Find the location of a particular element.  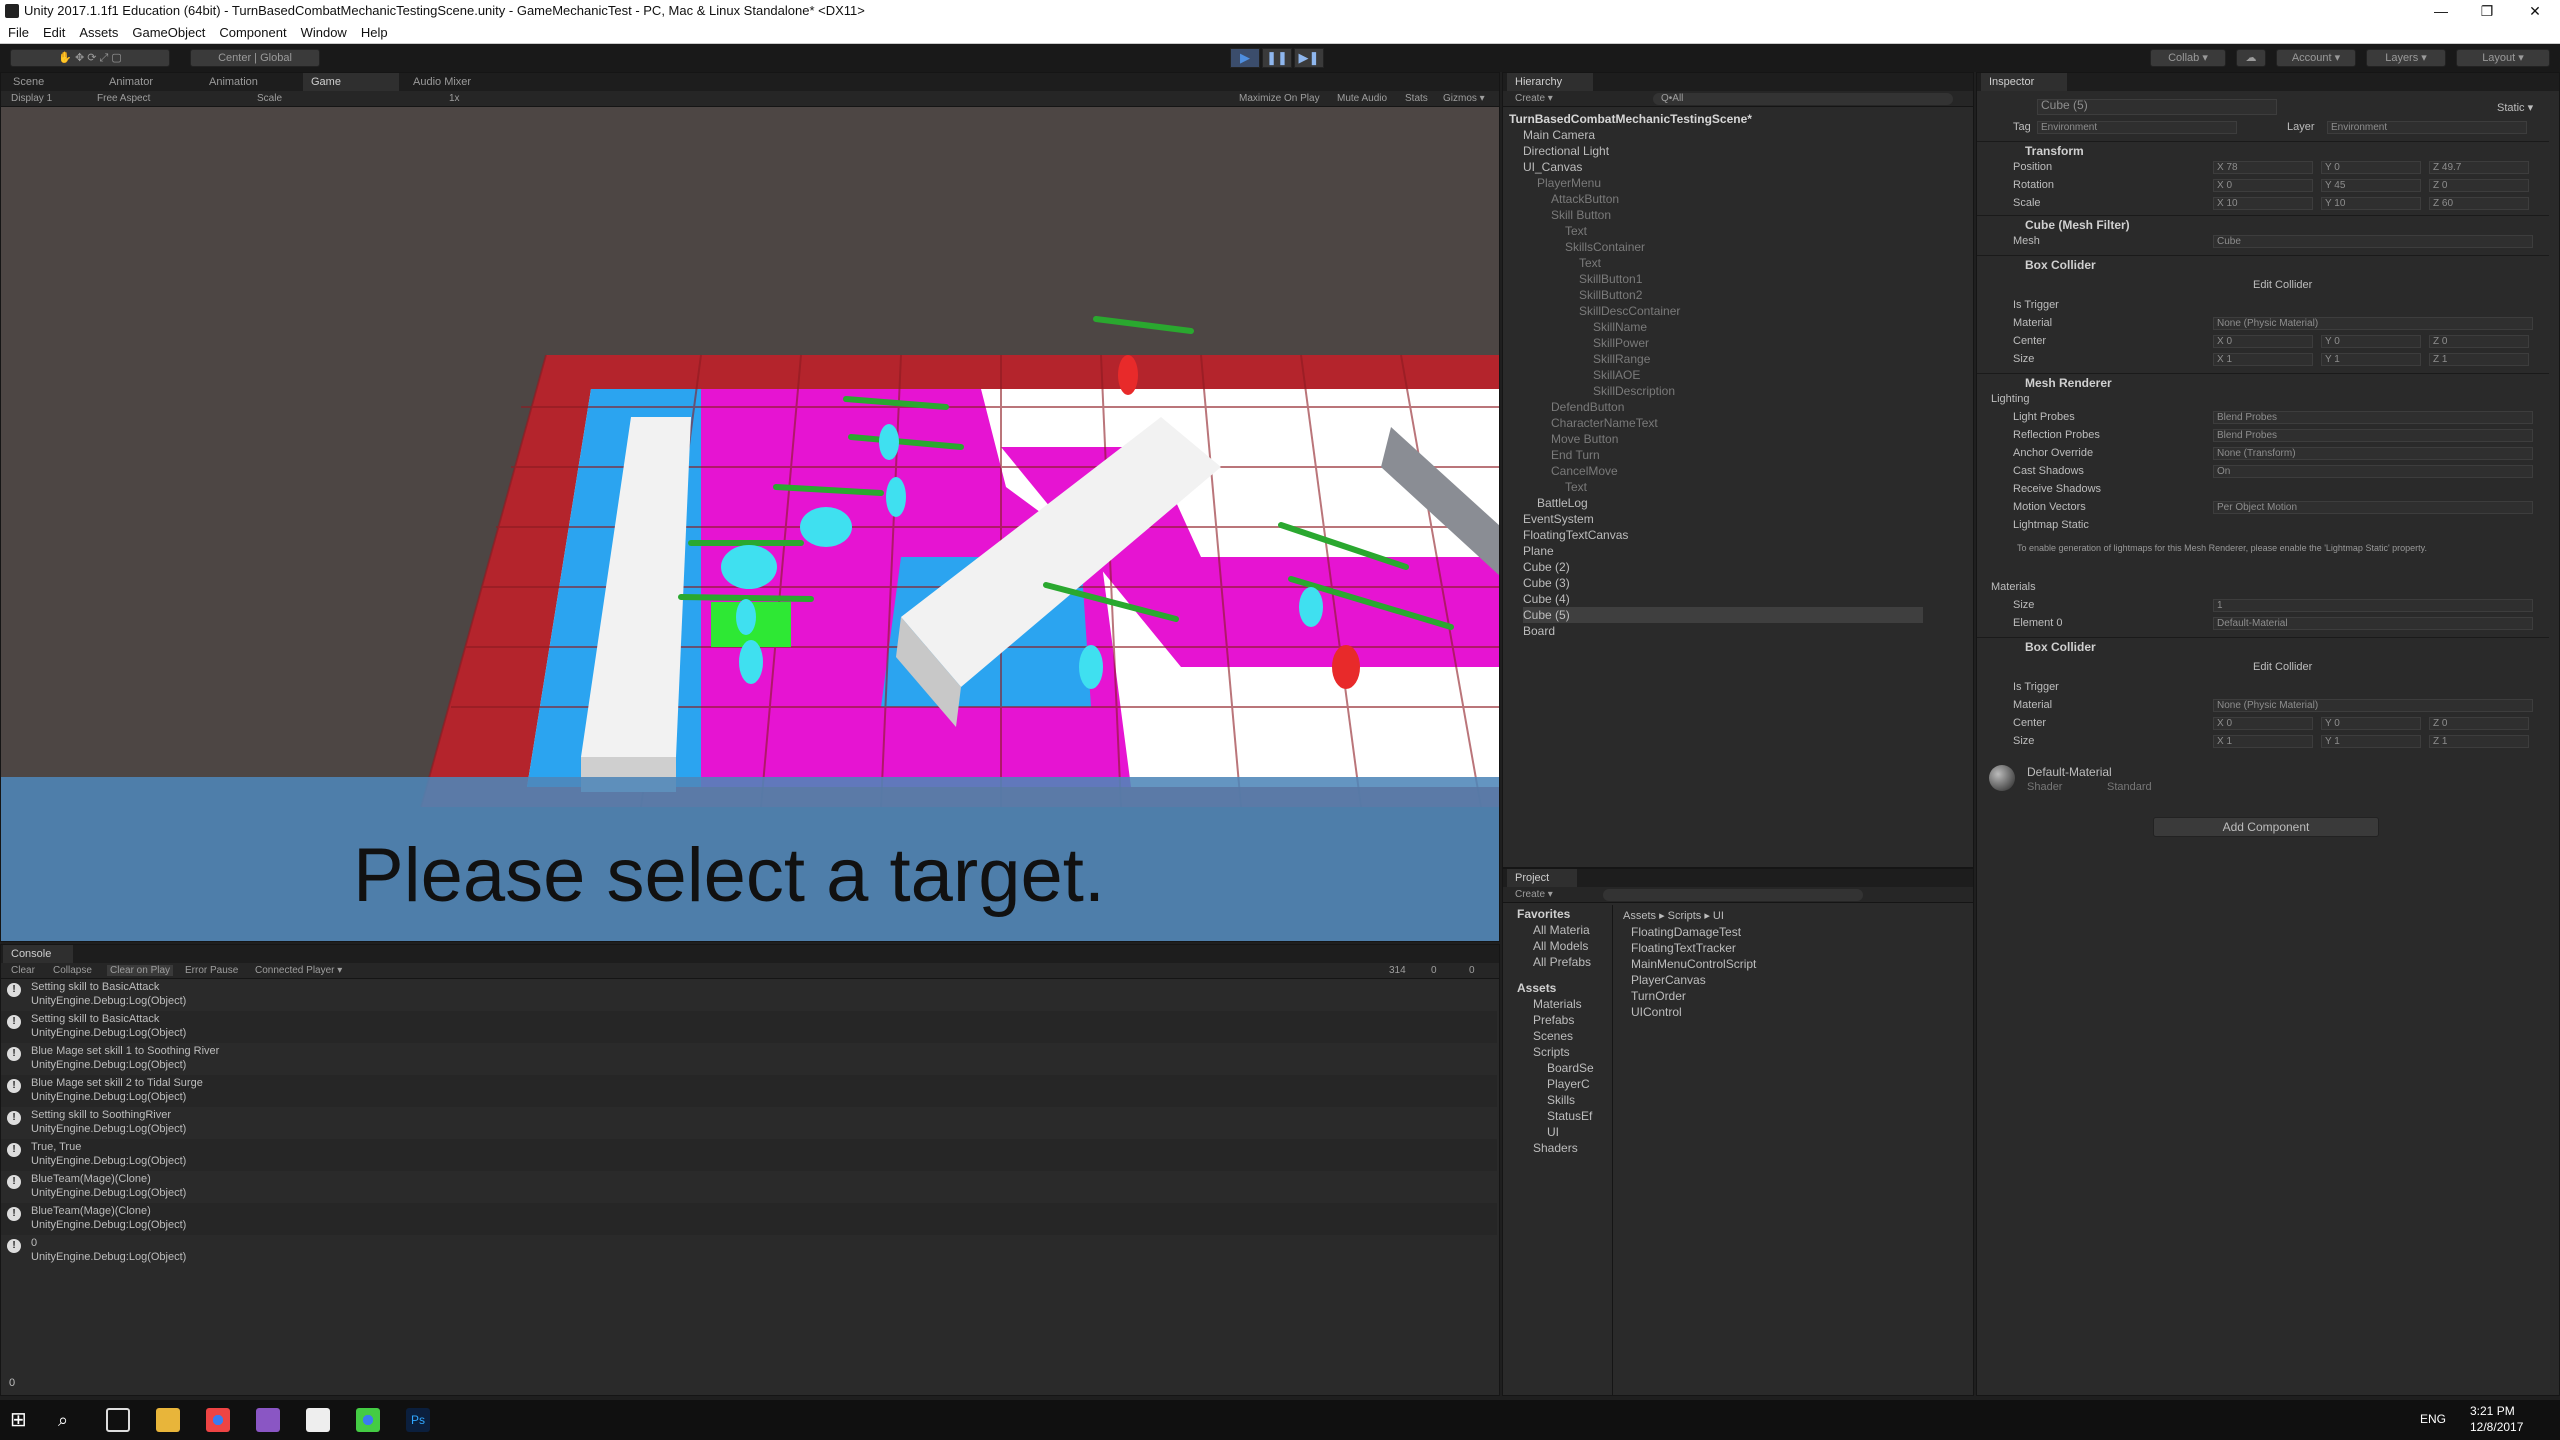

folder-item: UI is located at coordinates (1553, 1132).